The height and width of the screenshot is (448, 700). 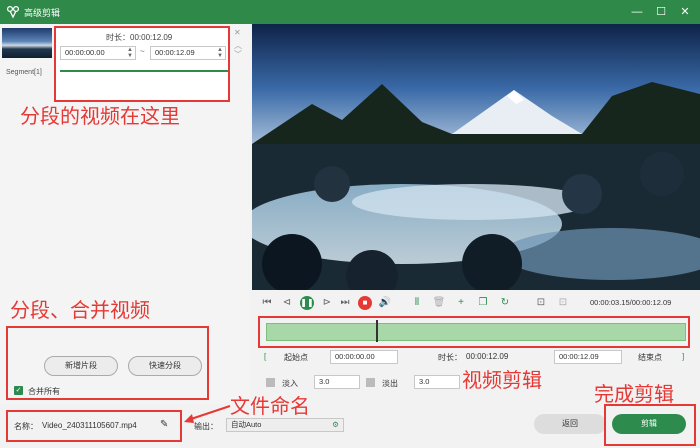 I want to click on cut-button: 剪辑, so click(x=649, y=424).